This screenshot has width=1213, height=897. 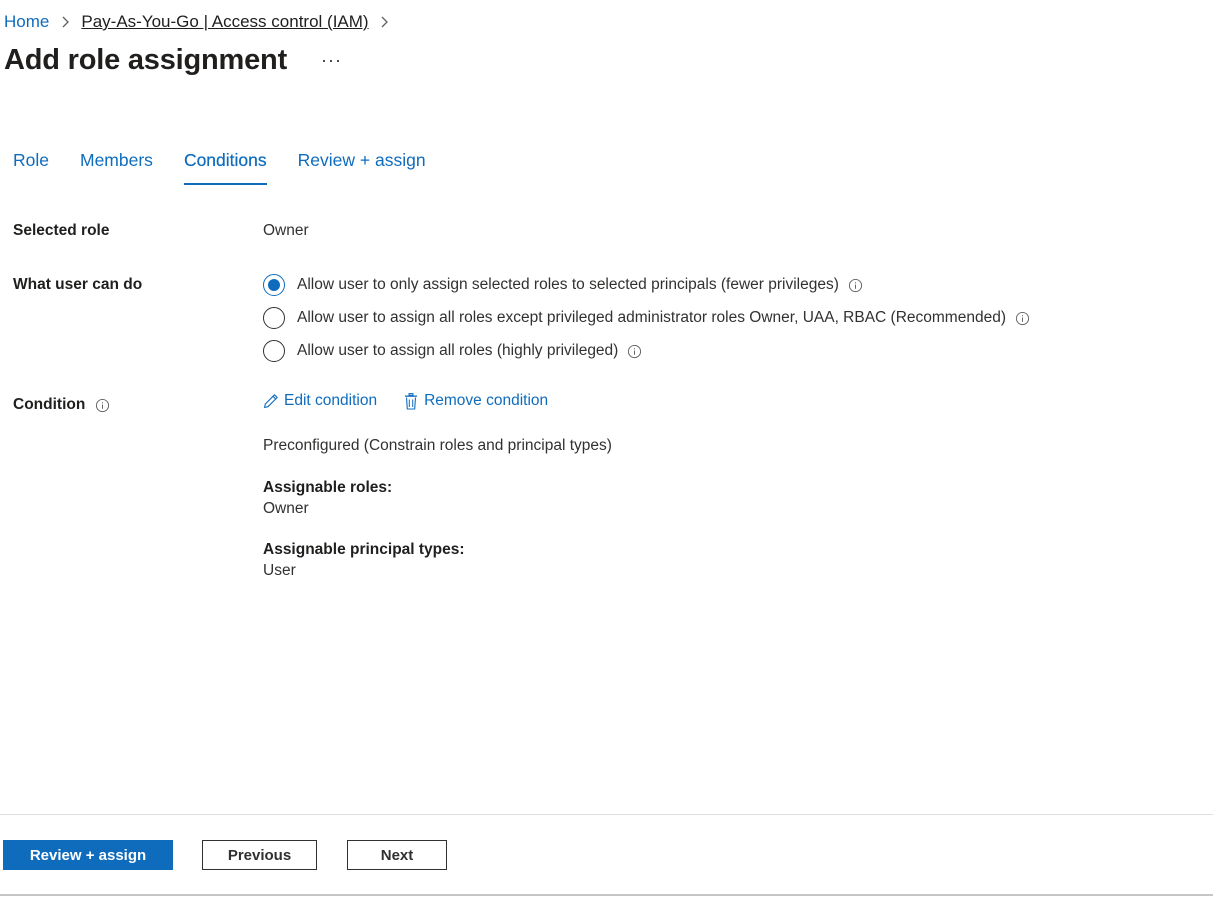 What do you see at coordinates (361, 160) in the screenshot?
I see `tab-review-assign-label: Review + assign` at bounding box center [361, 160].